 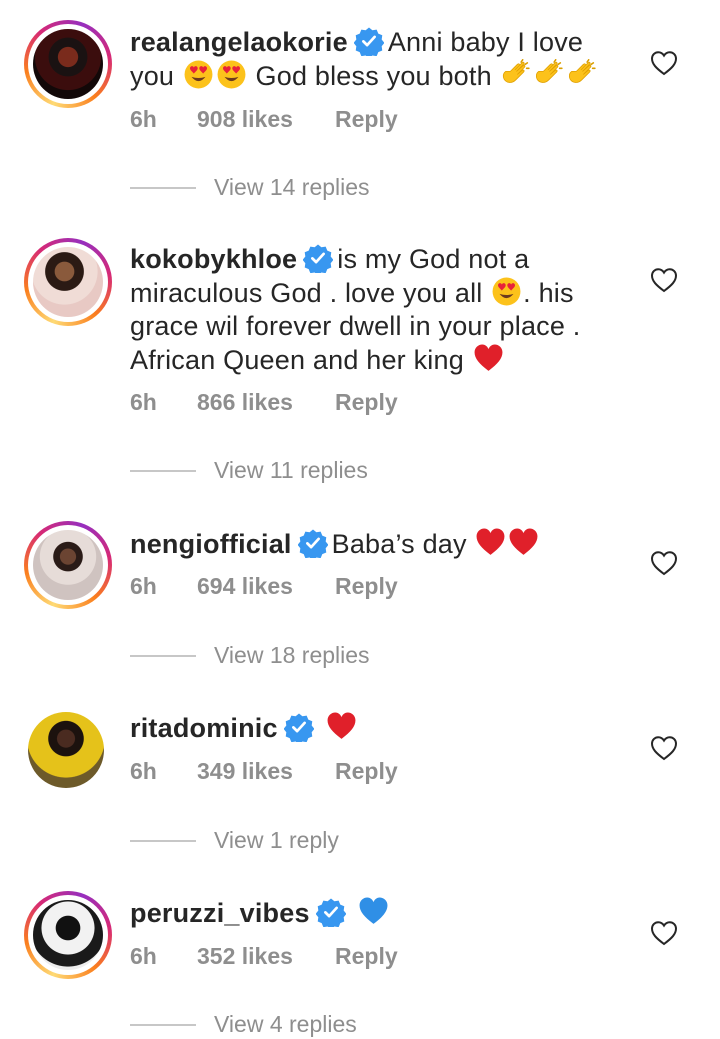 What do you see at coordinates (152, 76) in the screenshot?
I see `comment-body: you` at bounding box center [152, 76].